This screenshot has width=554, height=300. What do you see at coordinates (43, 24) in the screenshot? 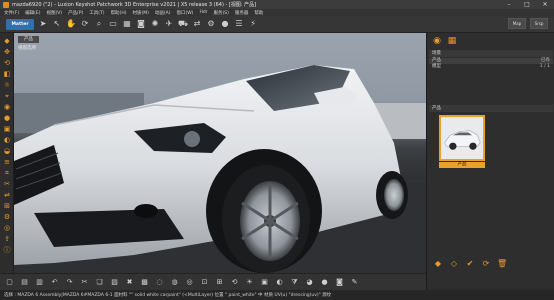
I see `cursor-icon: ➤` at bounding box center [43, 24].